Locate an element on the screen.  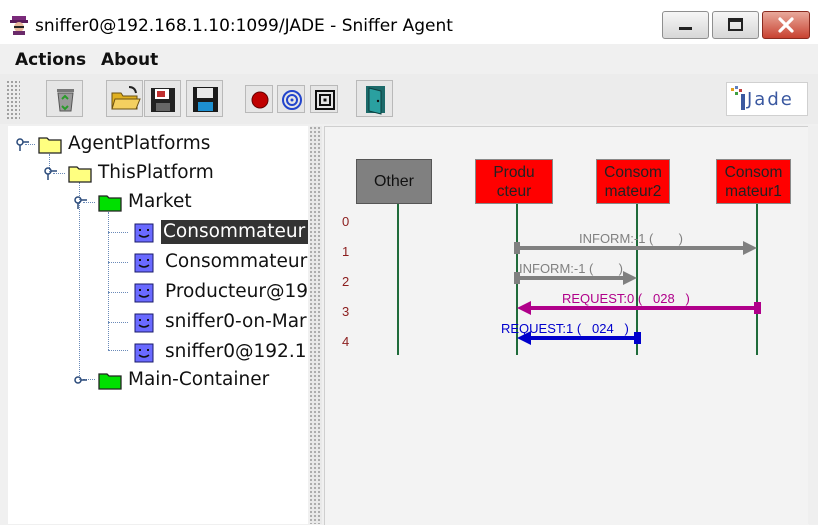
sniffer-agent-icon is located at coordinates (19, 25).